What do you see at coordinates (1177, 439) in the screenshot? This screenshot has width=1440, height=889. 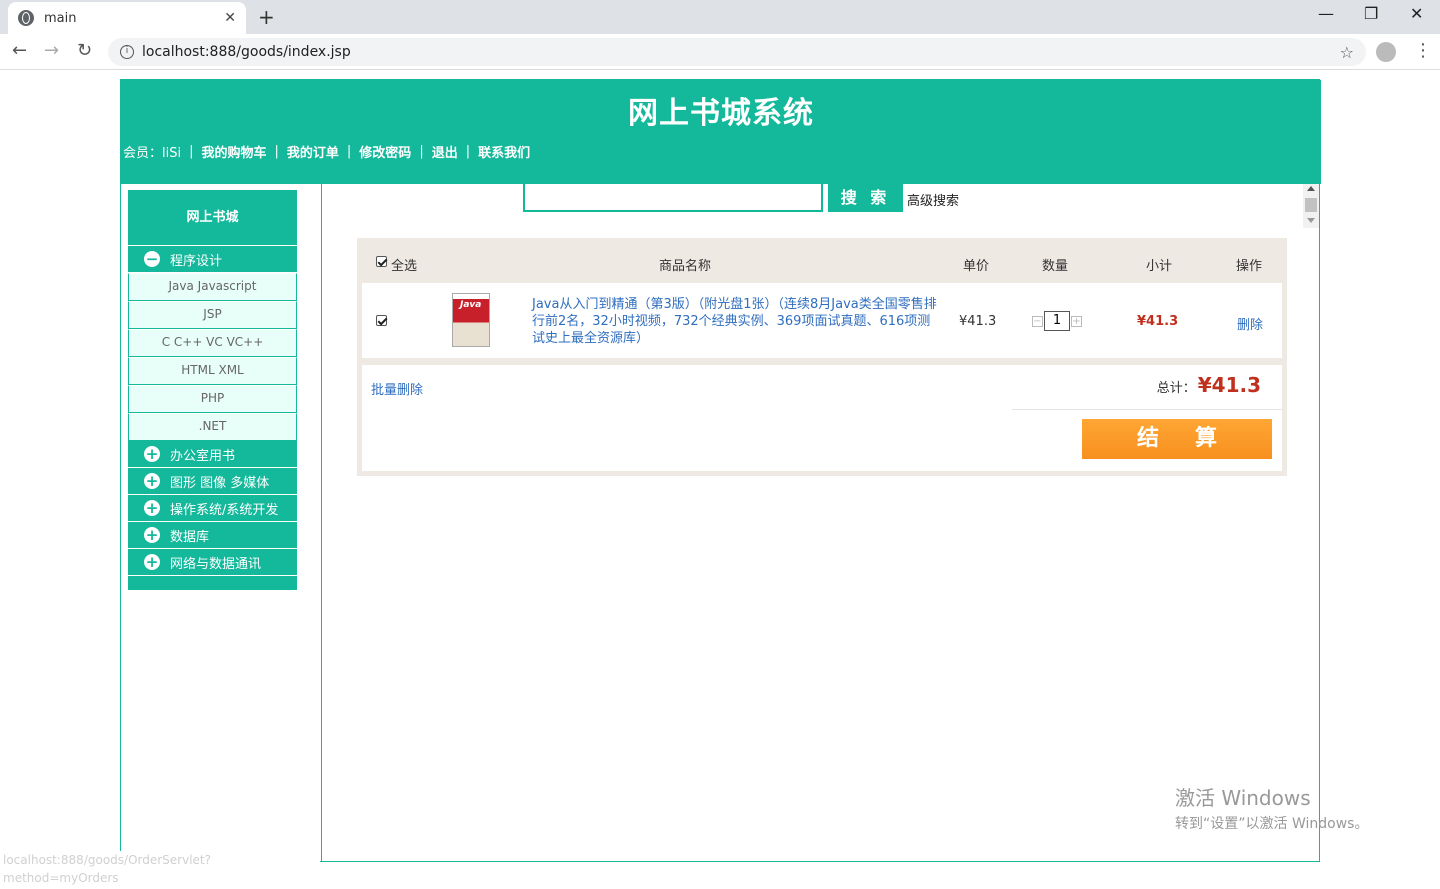 I see `checkout-button: 结算` at bounding box center [1177, 439].